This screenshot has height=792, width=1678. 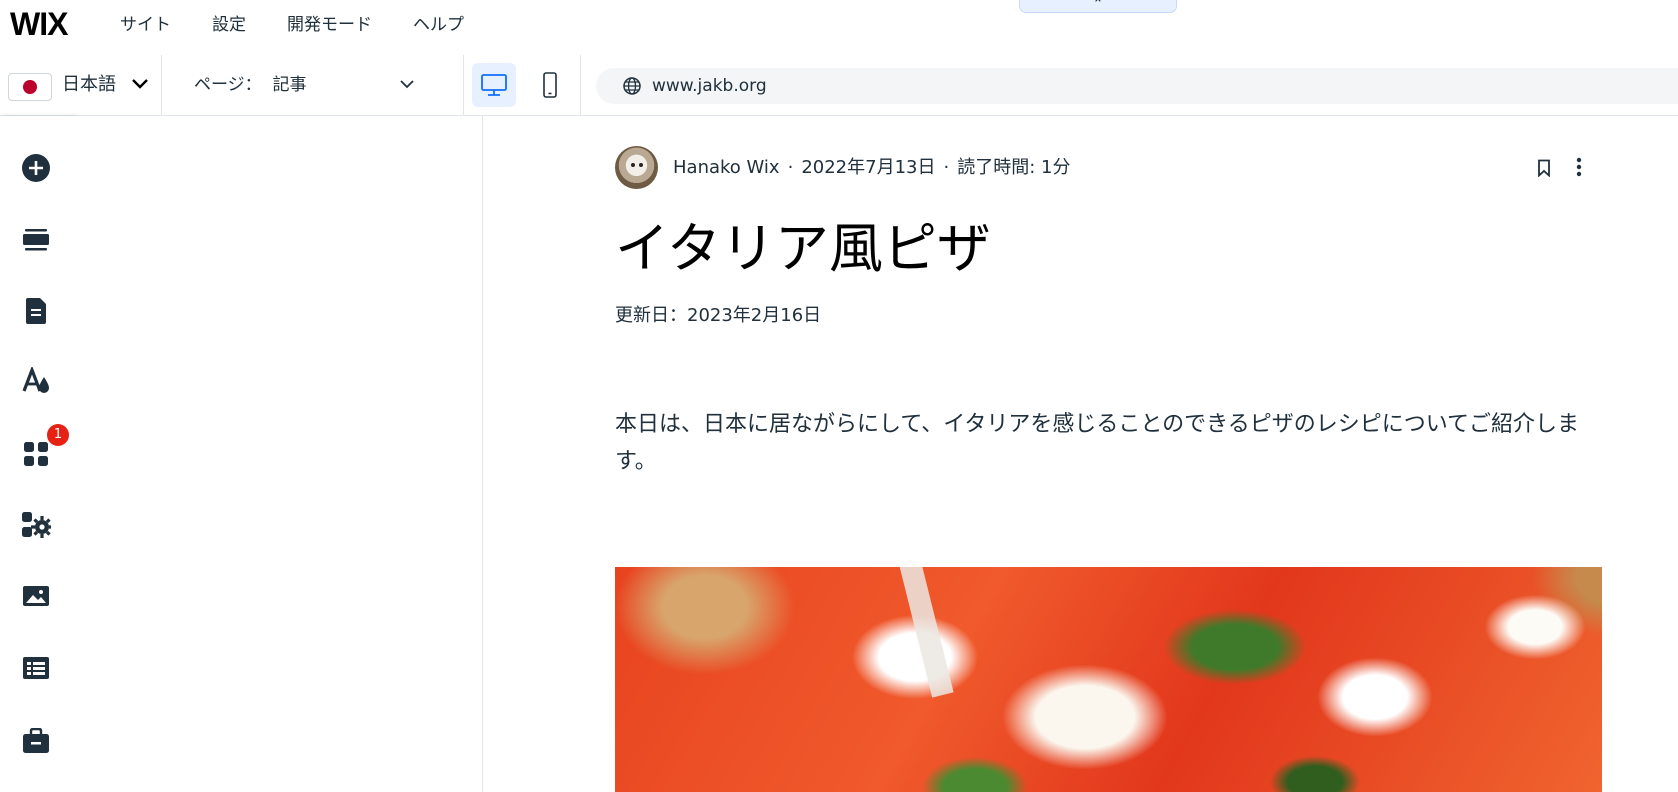 I want to click on mobile-view-button, so click(x=550, y=85).